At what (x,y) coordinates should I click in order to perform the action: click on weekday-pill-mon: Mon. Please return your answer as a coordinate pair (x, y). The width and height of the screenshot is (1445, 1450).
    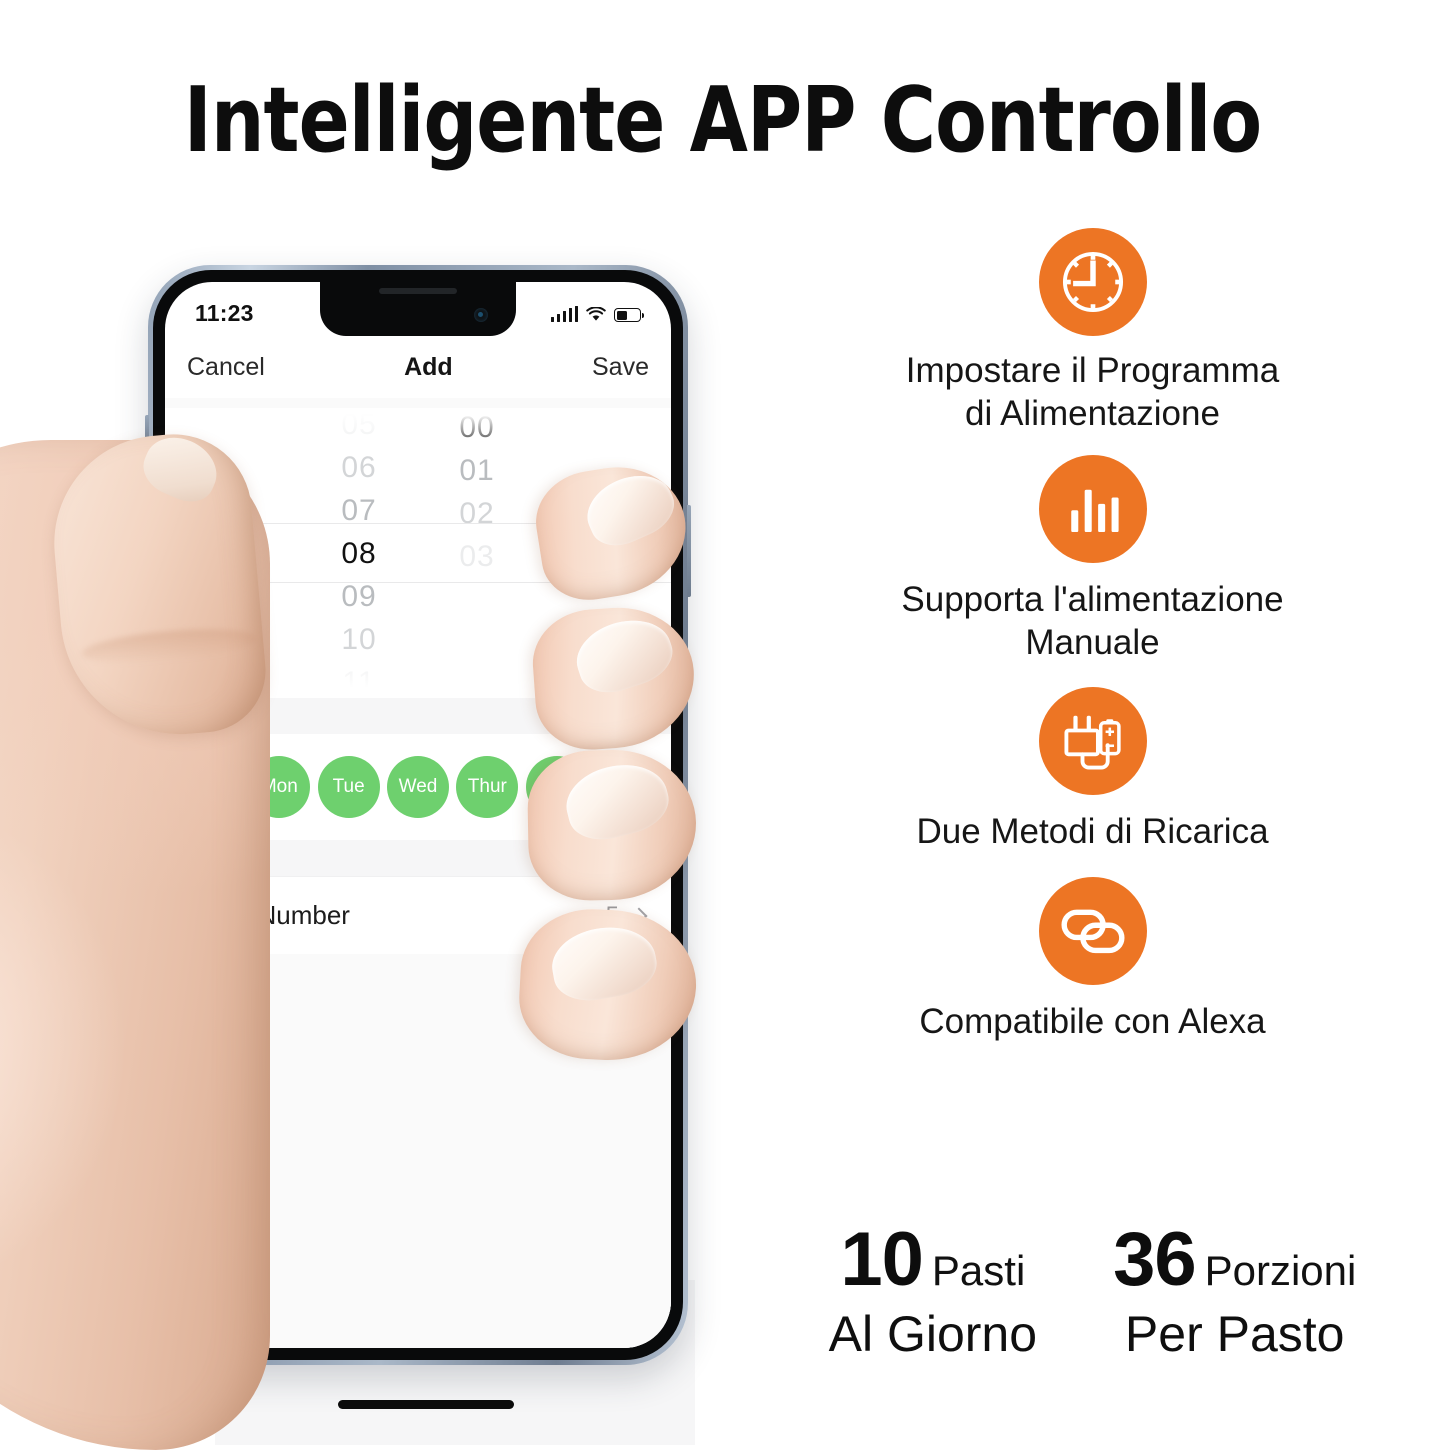
    Looking at the image, I should click on (279, 787).